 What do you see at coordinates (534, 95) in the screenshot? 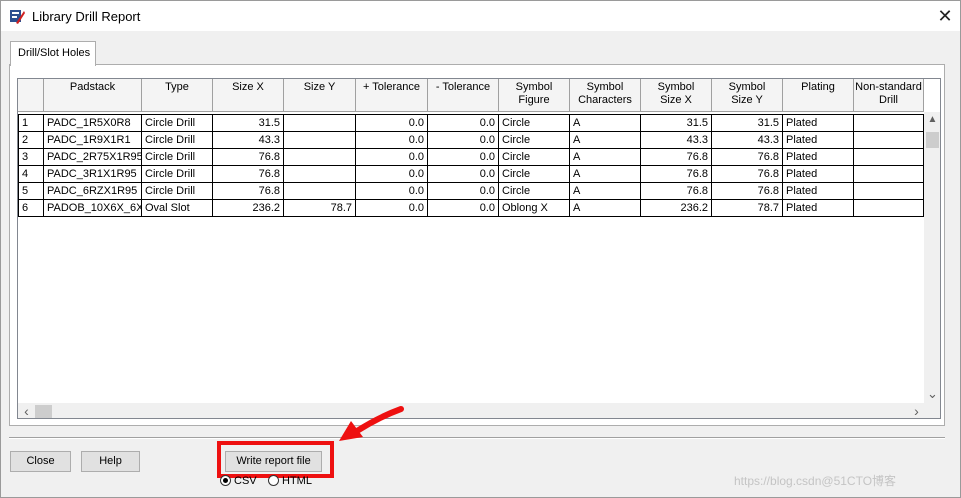
I see `column-header-symbol-figure: Symbol Figure` at bounding box center [534, 95].